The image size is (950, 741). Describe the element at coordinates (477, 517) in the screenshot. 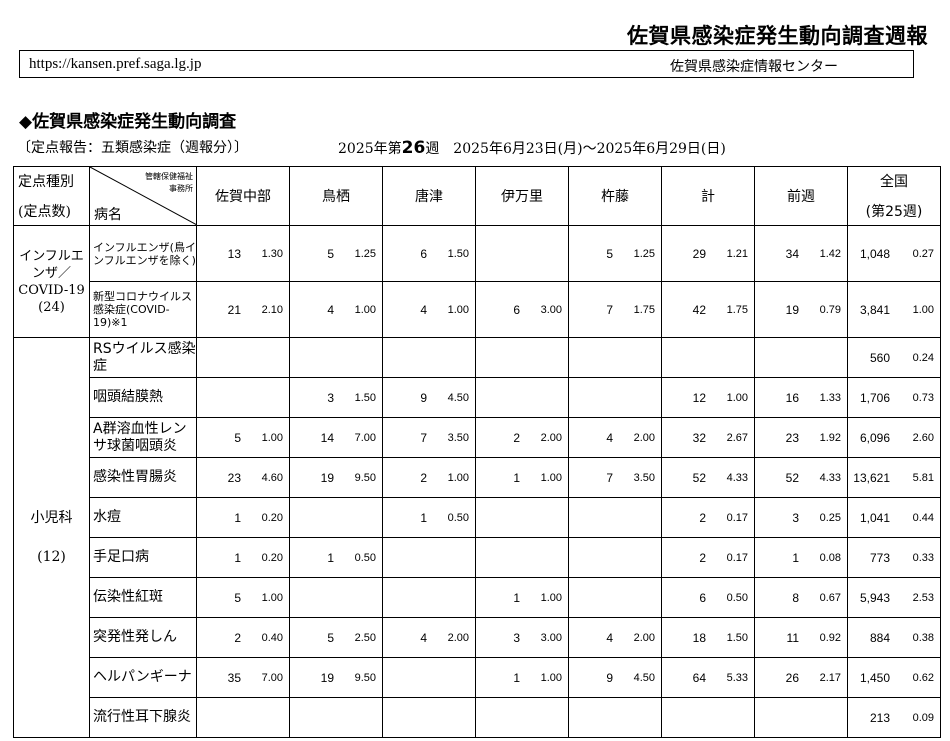

I see `table-row: 水痘 1 0.20 1 0.50 2 0.17 3 0.25 1,041 0.44` at that location.